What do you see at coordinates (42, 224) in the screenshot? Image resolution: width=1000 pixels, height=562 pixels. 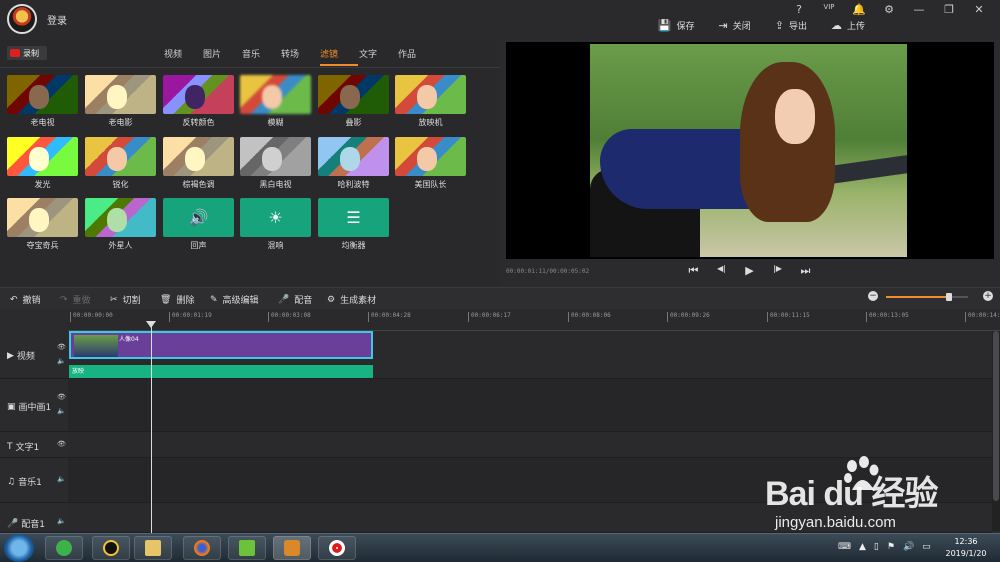 I see `filter-item: 夺宝奇兵` at bounding box center [42, 224].